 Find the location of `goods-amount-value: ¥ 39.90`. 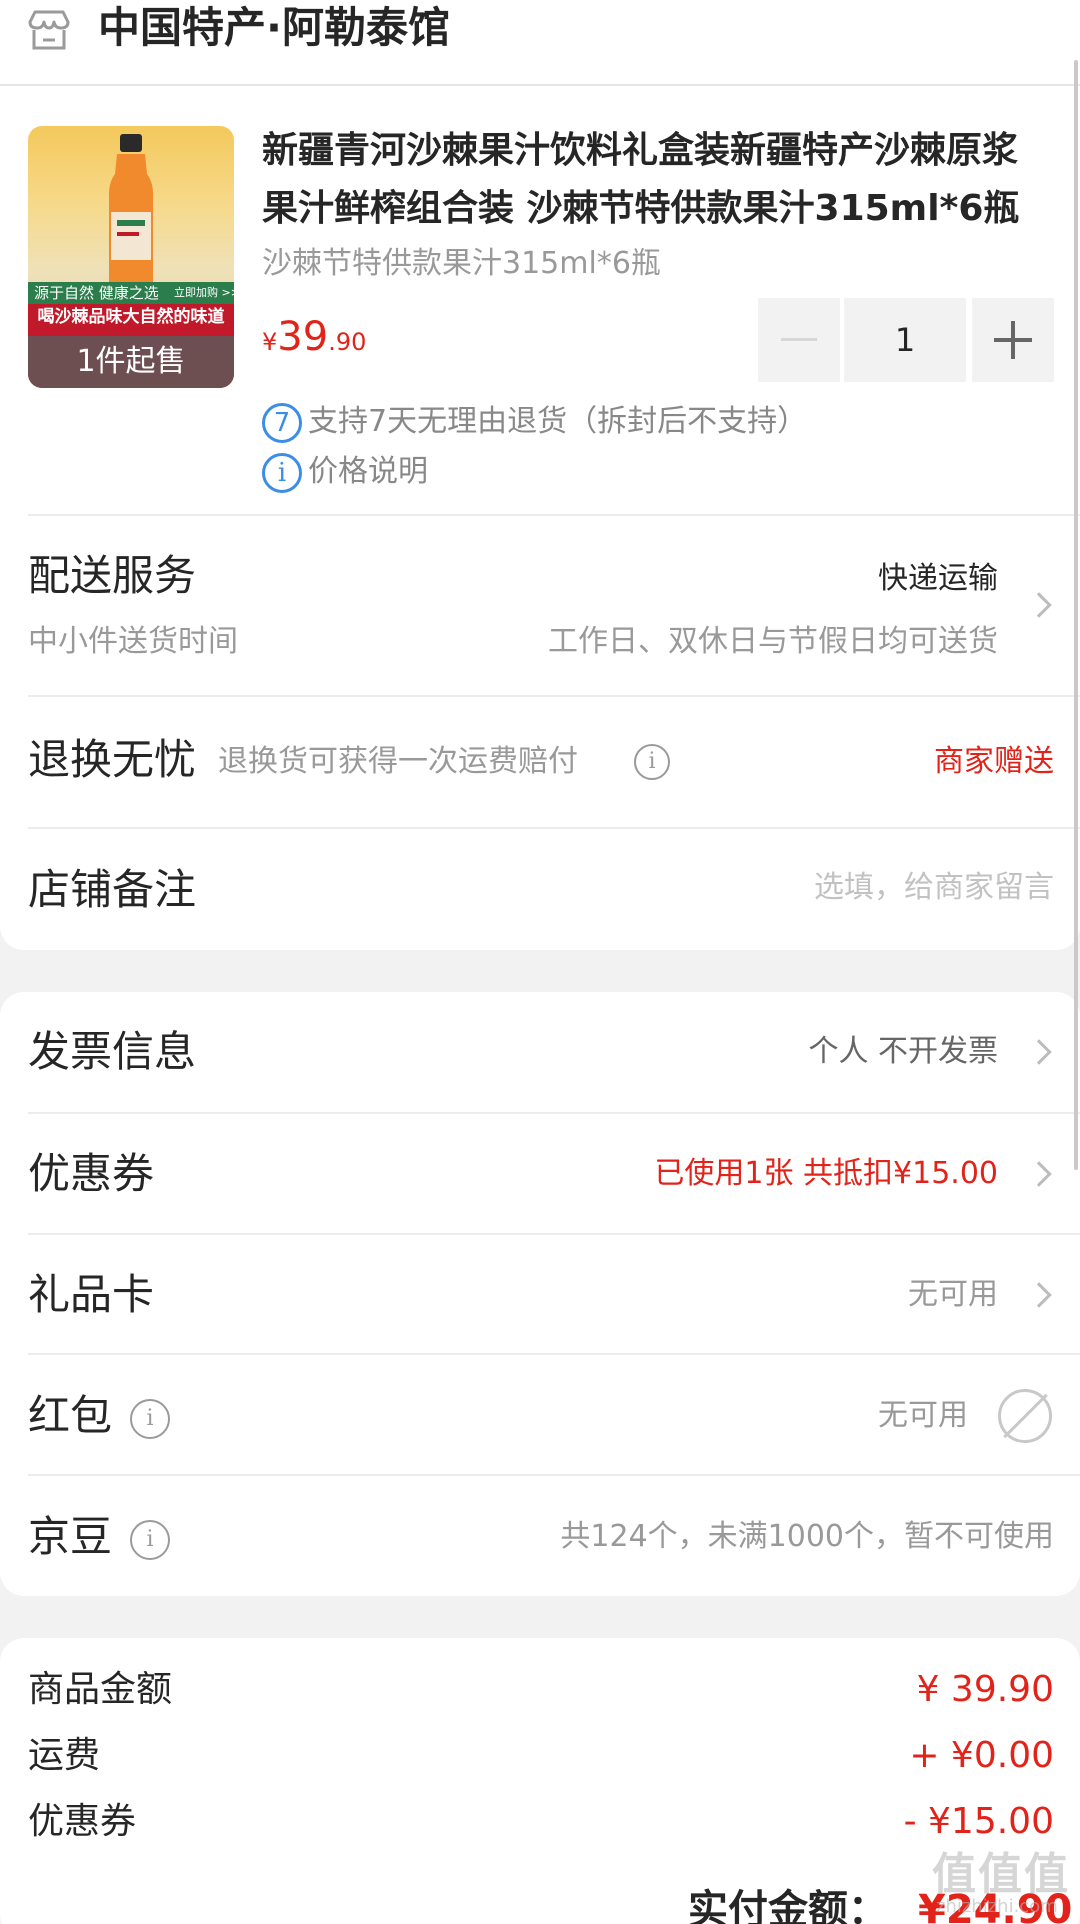

goods-amount-value: ¥ 39.90 is located at coordinates (985, 1689).